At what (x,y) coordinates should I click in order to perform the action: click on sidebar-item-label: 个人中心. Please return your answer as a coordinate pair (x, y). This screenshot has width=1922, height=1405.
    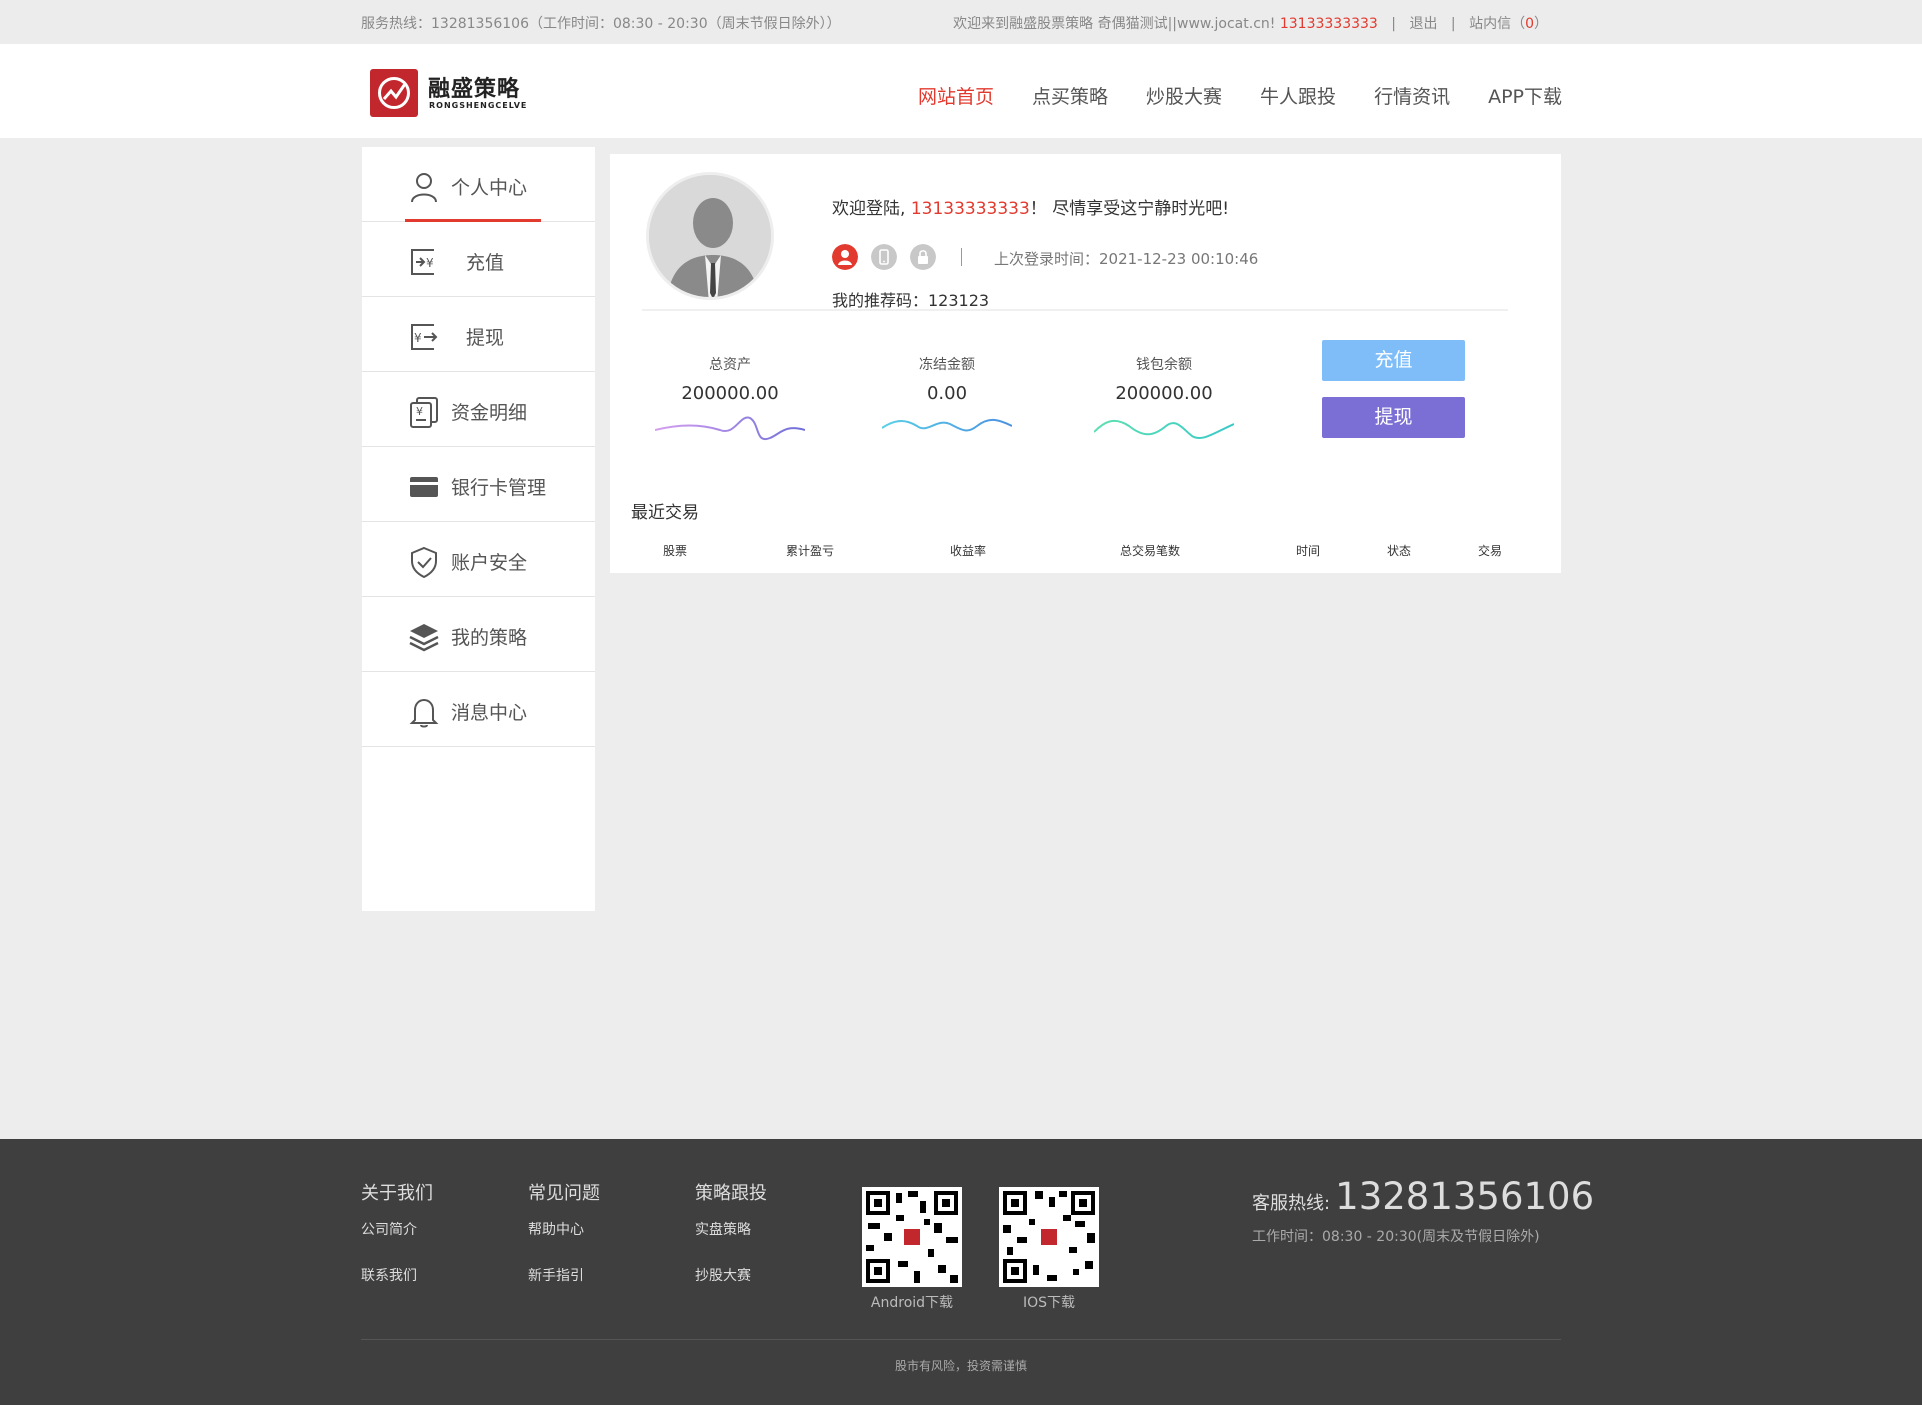
    Looking at the image, I should click on (489, 188).